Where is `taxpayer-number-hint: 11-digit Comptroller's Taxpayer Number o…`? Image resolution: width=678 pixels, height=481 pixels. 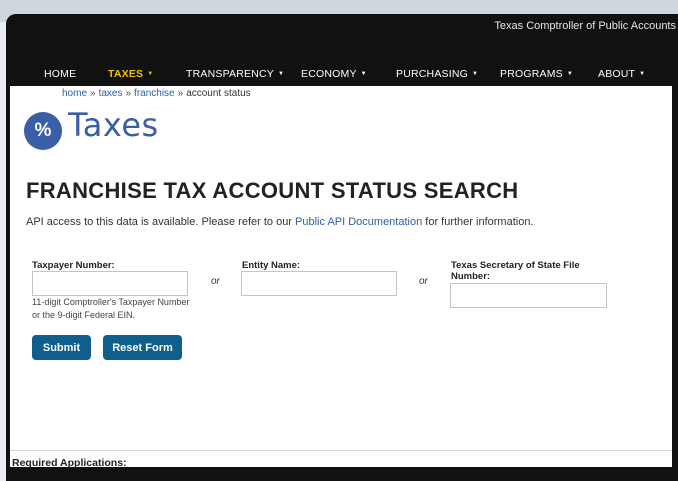 taxpayer-number-hint: 11-digit Comptroller's Taxpayer Number o… is located at coordinates (111, 308).